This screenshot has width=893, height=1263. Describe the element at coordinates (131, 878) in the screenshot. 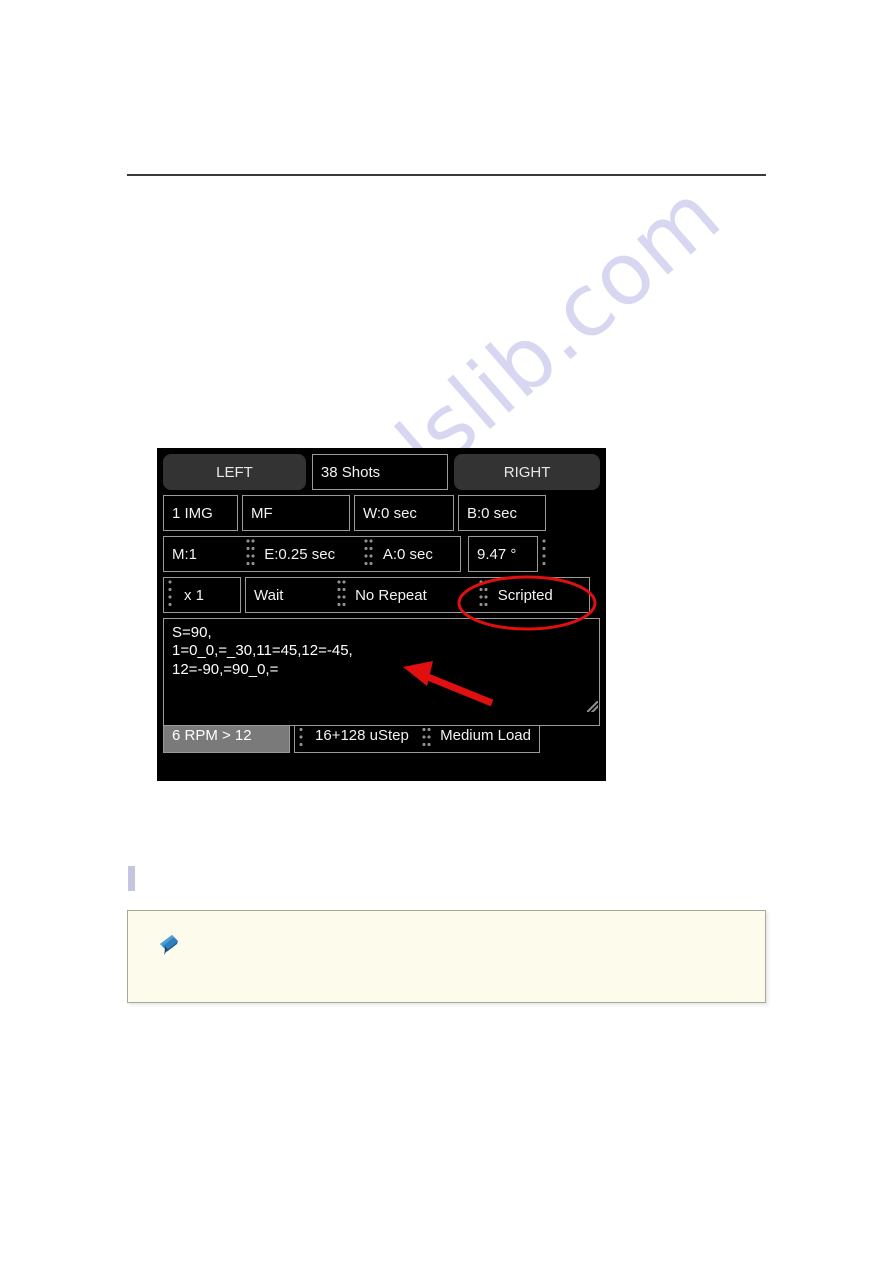

I see `text-cursor-mark` at that location.